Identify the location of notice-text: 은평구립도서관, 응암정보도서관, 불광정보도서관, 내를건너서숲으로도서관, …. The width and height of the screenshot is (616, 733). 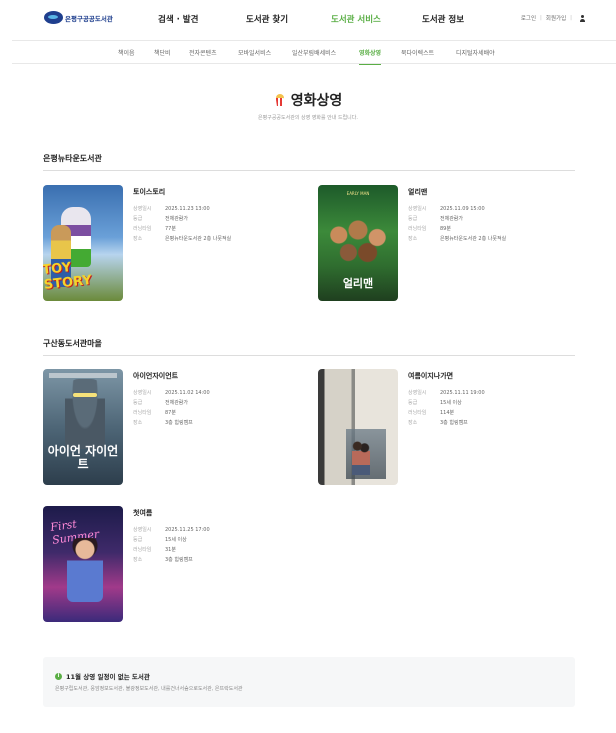
(149, 689).